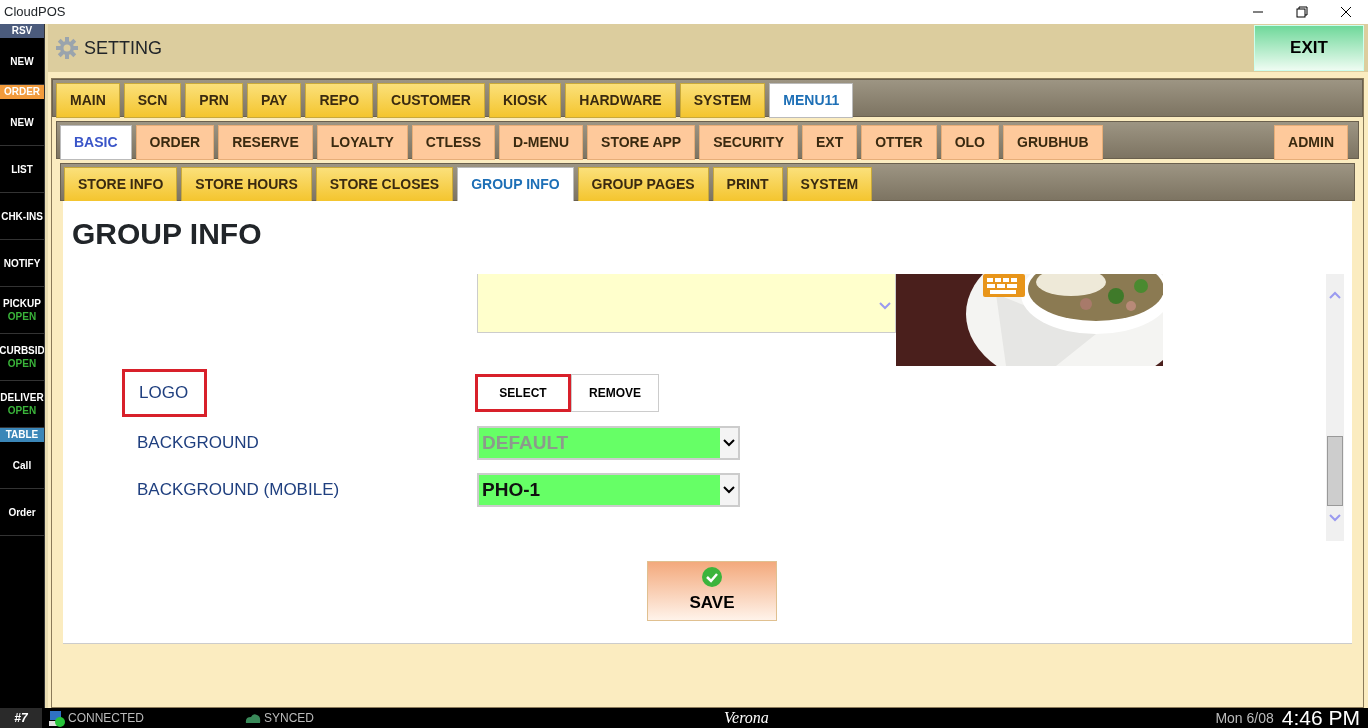  What do you see at coordinates (615, 392) in the screenshot?
I see `remove-button: REMOVE` at bounding box center [615, 392].